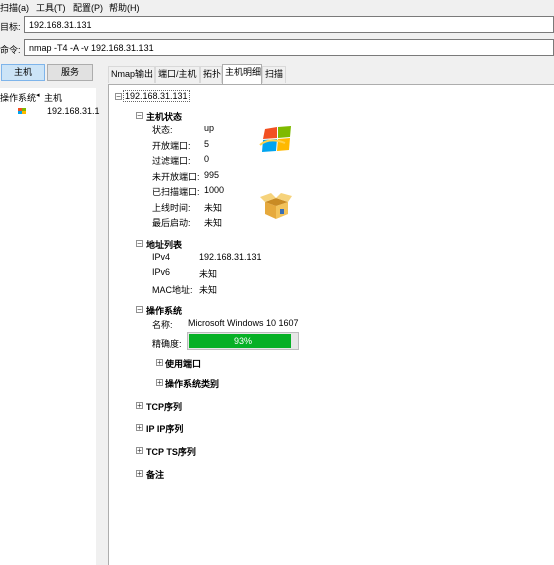 This screenshot has width=554, height=565. Describe the element at coordinates (208, 290) in the screenshot. I see `mac-value: 未知` at that location.